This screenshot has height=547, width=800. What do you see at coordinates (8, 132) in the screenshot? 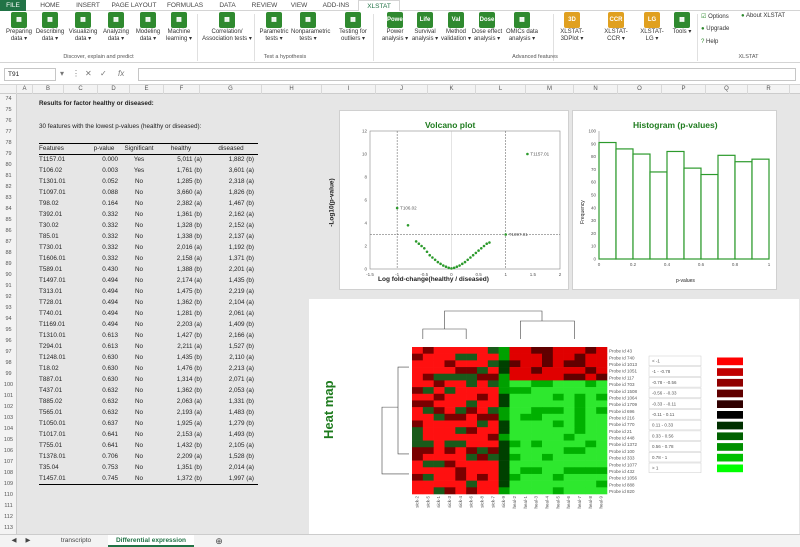
I see `row-header-77: 77` at bounding box center [8, 132].